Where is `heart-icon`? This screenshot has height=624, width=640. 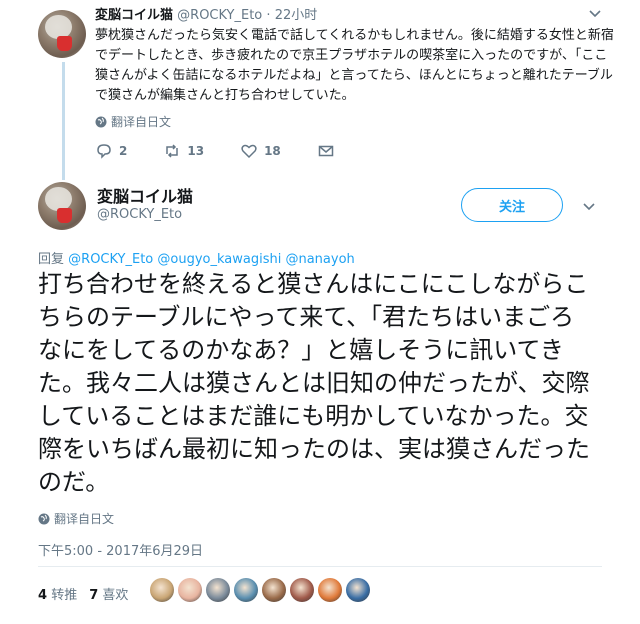 heart-icon is located at coordinates (249, 151).